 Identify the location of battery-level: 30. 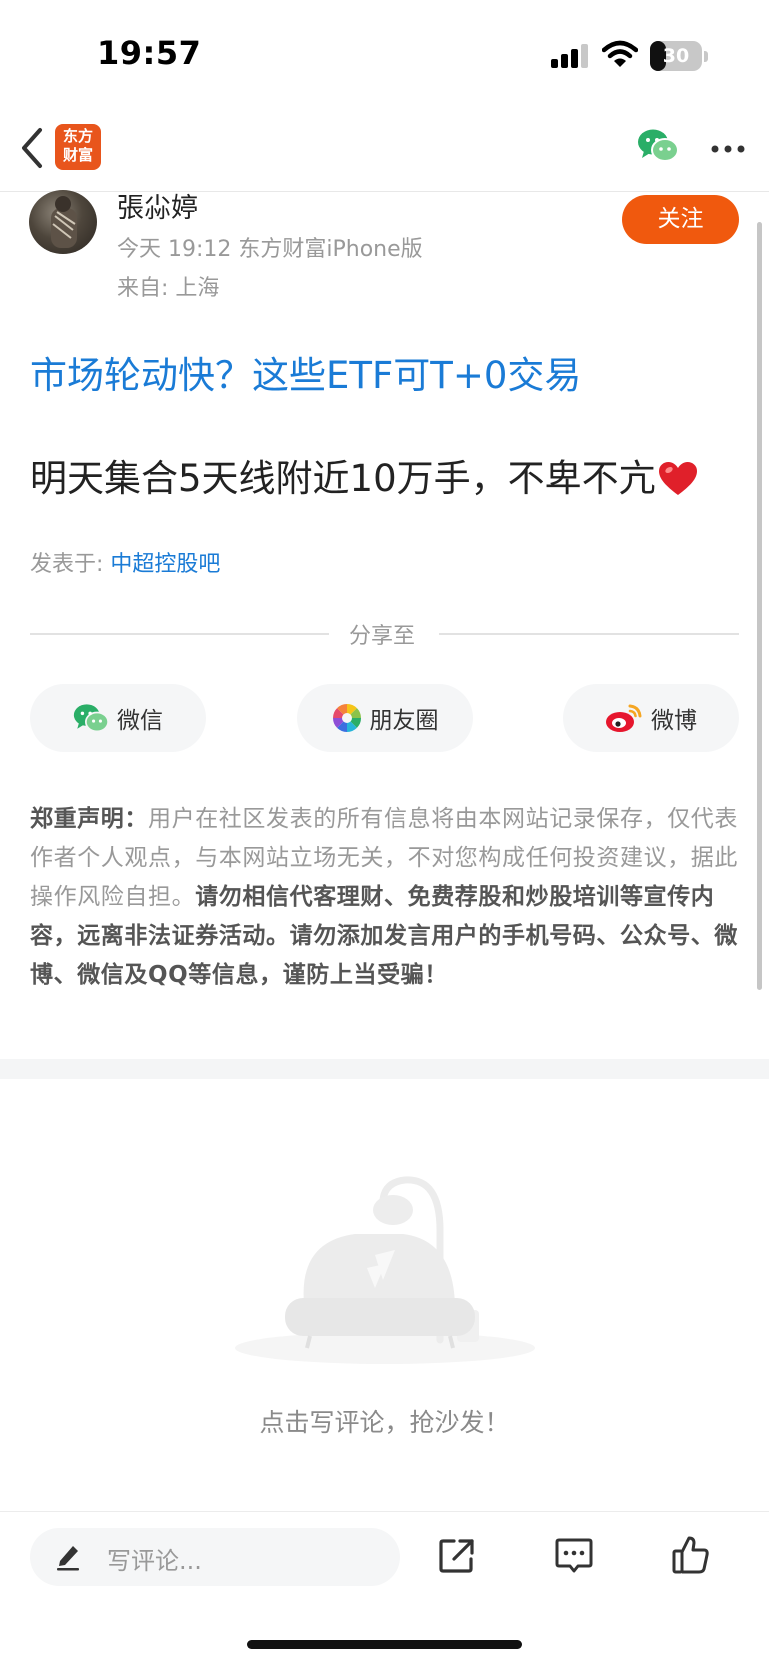
(676, 56).